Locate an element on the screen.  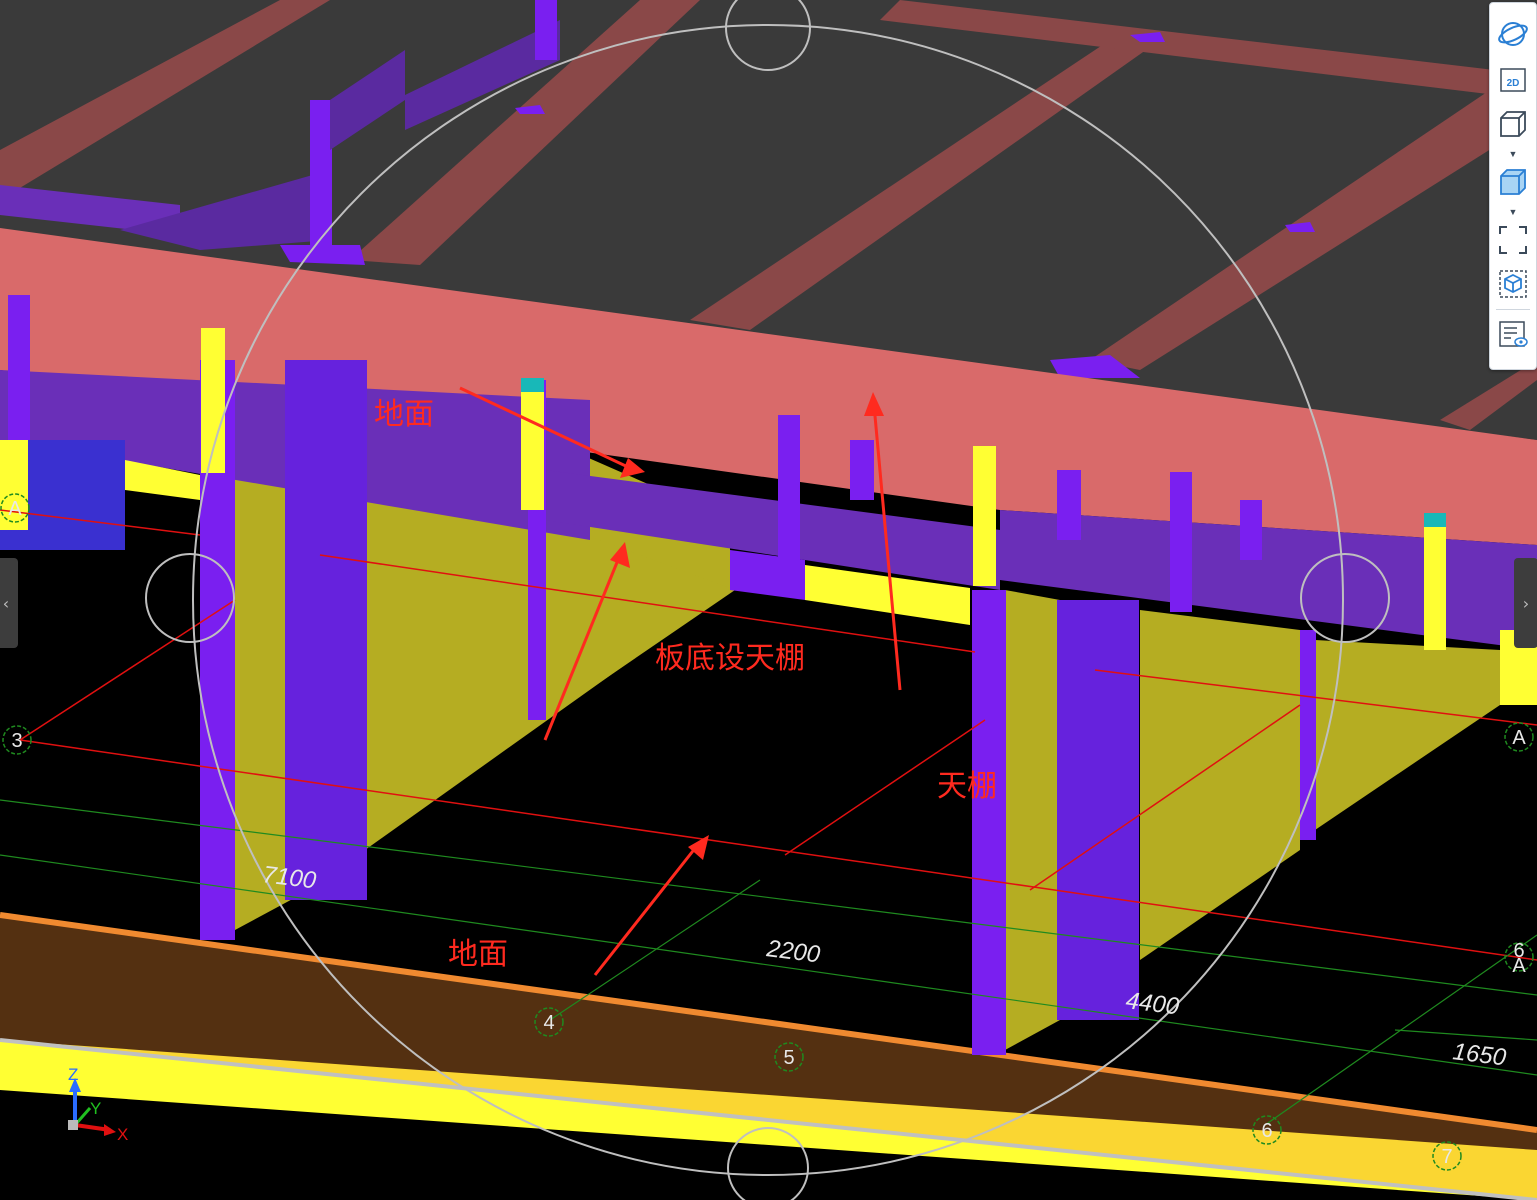
orbit-icon is located at coordinates (1513, 34).